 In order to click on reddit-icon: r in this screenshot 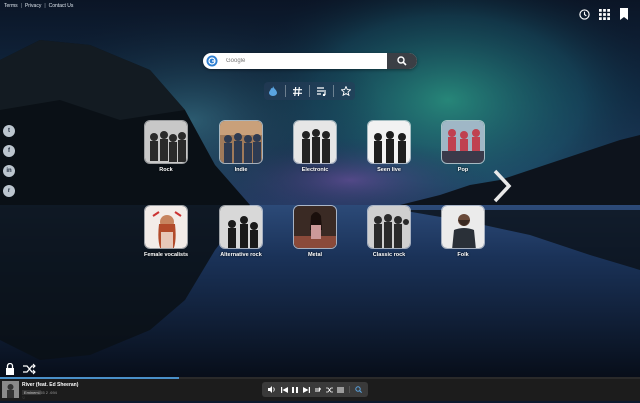, I will do `click(9, 191)`.